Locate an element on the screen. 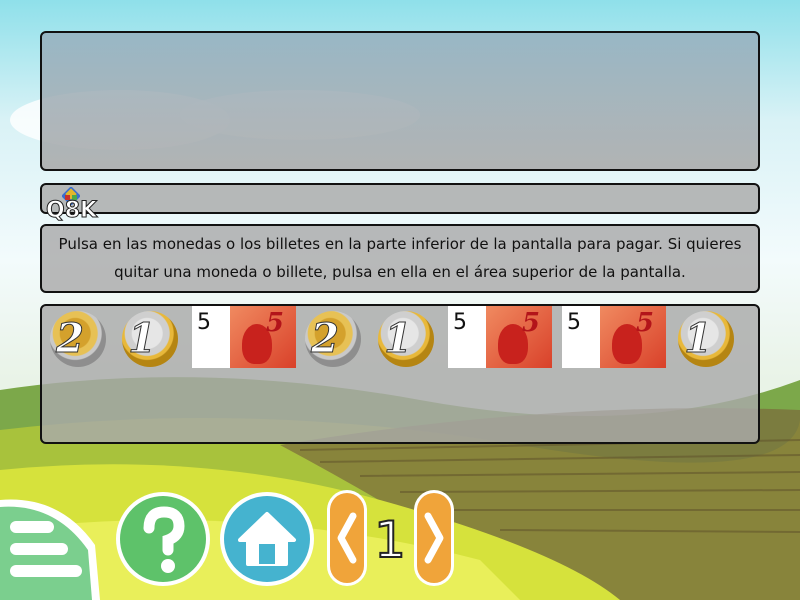 This screenshot has width=800, height=600. home-button is located at coordinates (267, 539).